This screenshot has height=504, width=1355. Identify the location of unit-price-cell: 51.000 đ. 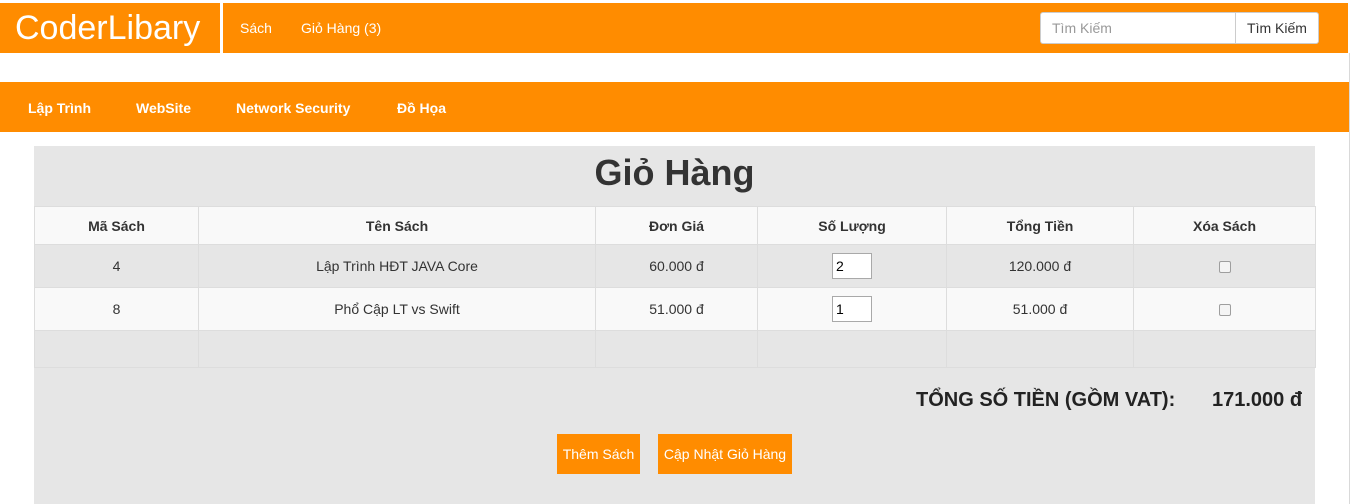
(676, 309).